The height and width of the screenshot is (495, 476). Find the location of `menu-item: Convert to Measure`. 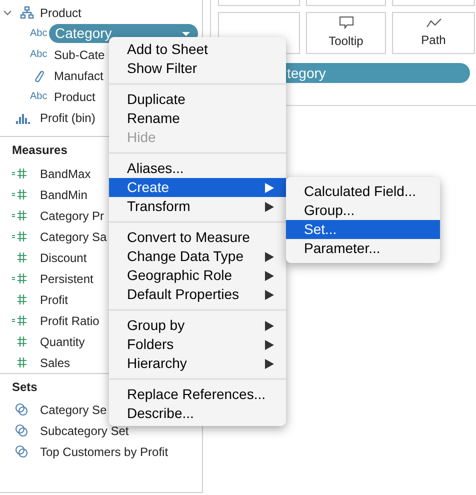

menu-item: Convert to Measure is located at coordinates (197, 237).